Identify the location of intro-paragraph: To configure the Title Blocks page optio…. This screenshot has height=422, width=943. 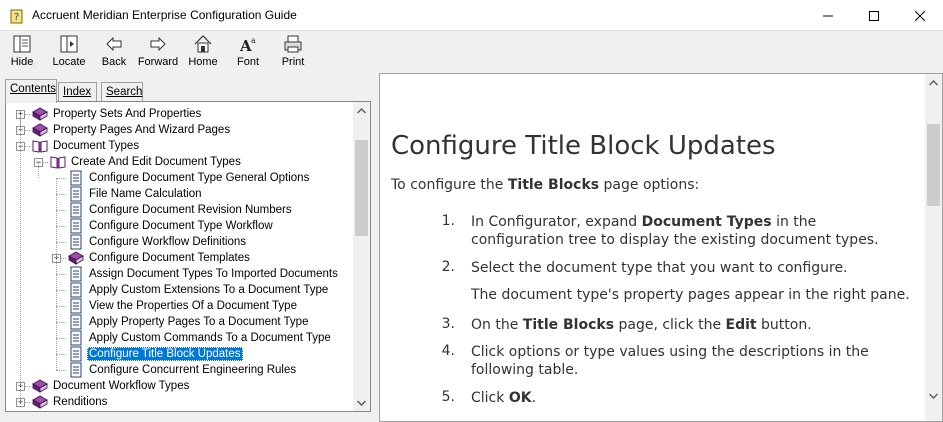
(545, 185).